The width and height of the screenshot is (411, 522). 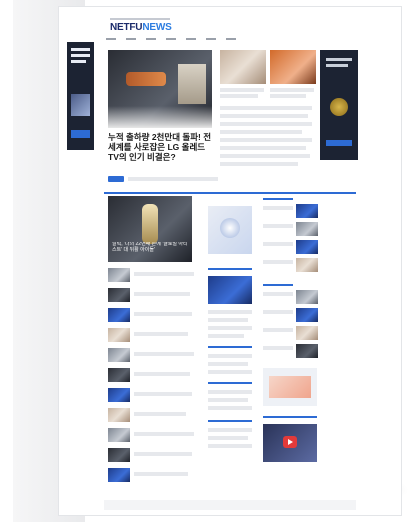 What do you see at coordinates (290, 387) in the screenshot?
I see `promo-box` at bounding box center [290, 387].